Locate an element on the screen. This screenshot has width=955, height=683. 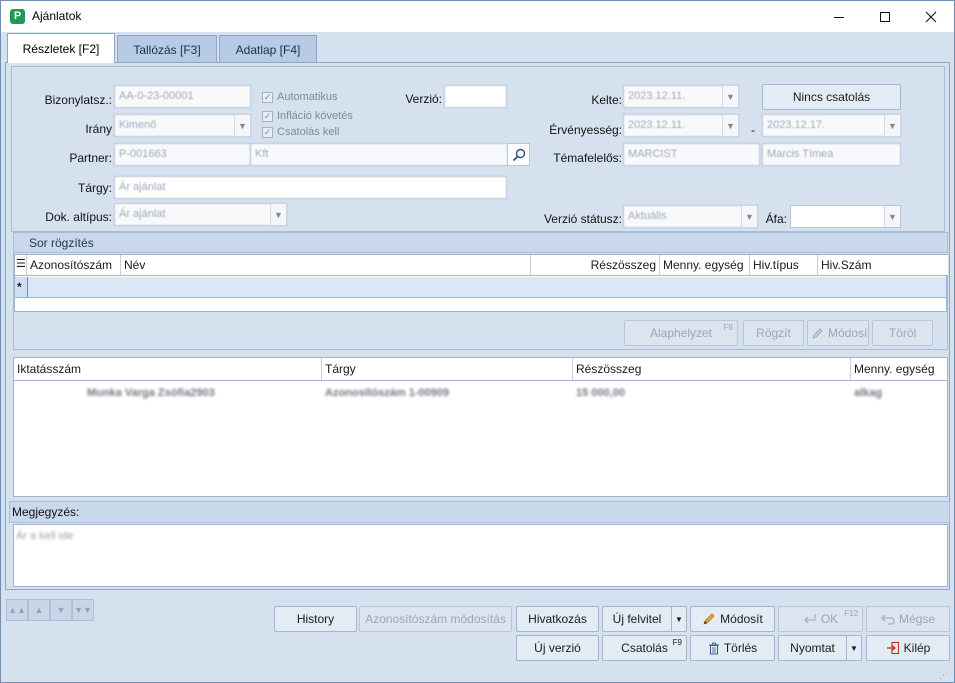
verzio-statusz-field: Aktuális is located at coordinates (690, 216).